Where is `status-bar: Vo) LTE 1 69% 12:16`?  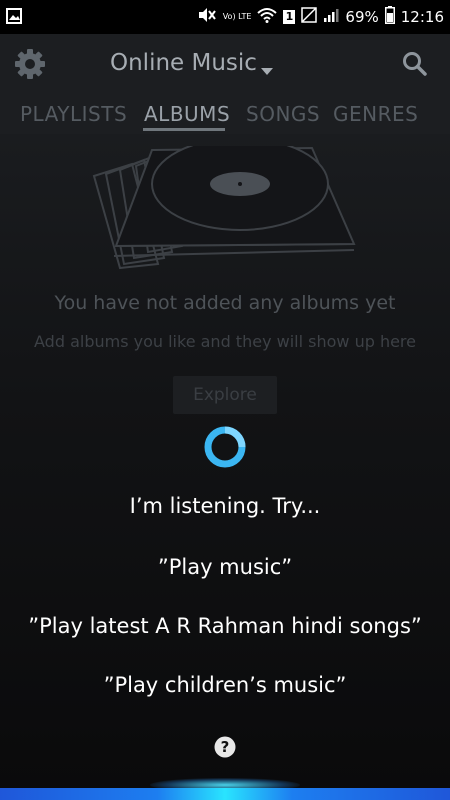 status-bar: Vo) LTE 1 69% 12:16 is located at coordinates (225, 17).